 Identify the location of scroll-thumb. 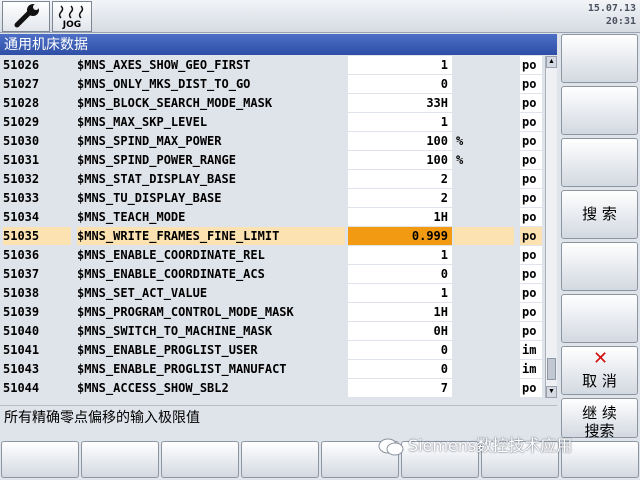
(551, 369).